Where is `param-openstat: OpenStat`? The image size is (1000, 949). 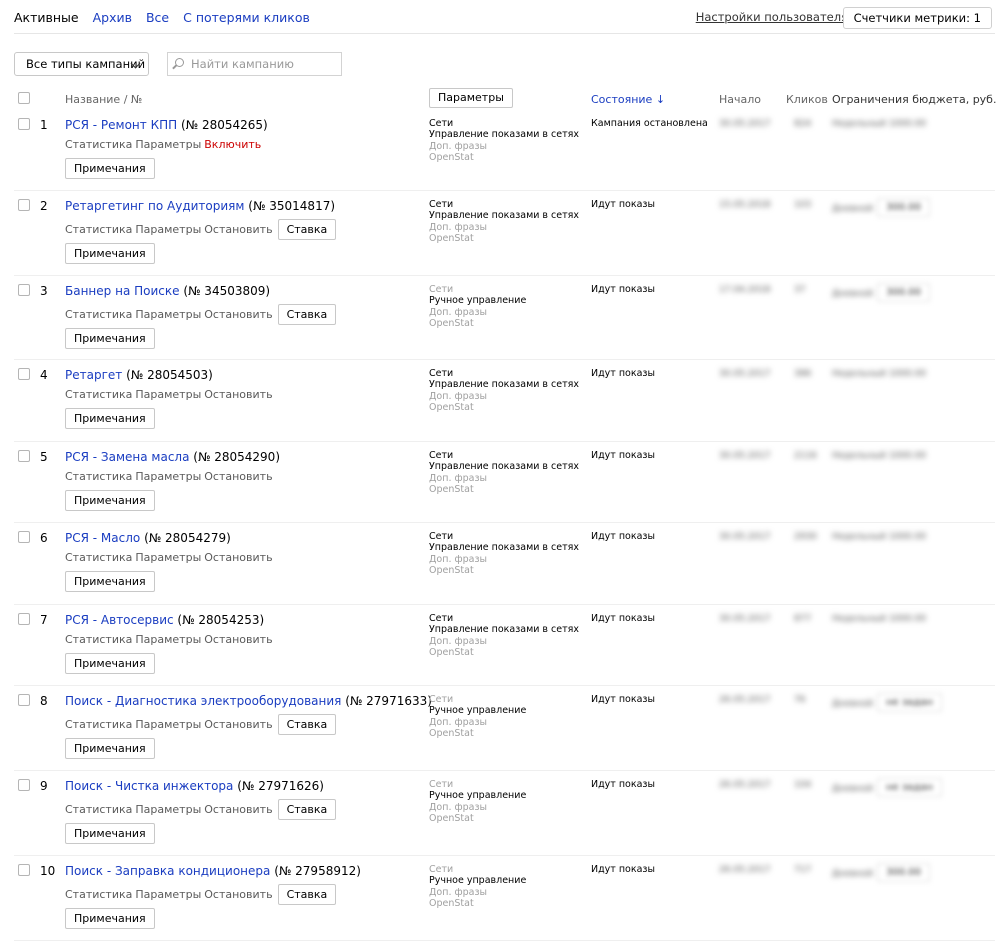
param-openstat: OpenStat is located at coordinates (451, 407).